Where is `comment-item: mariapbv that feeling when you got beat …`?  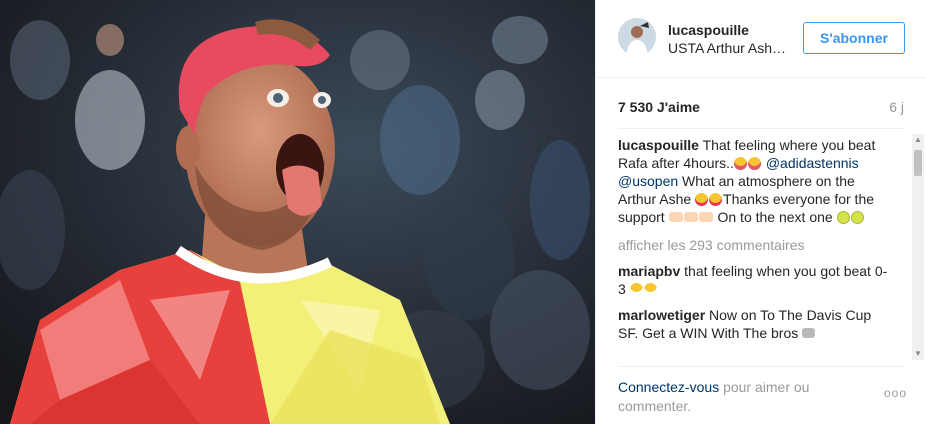
comment-item: mariapbv that feeling when you got beat … is located at coordinates (755, 280).